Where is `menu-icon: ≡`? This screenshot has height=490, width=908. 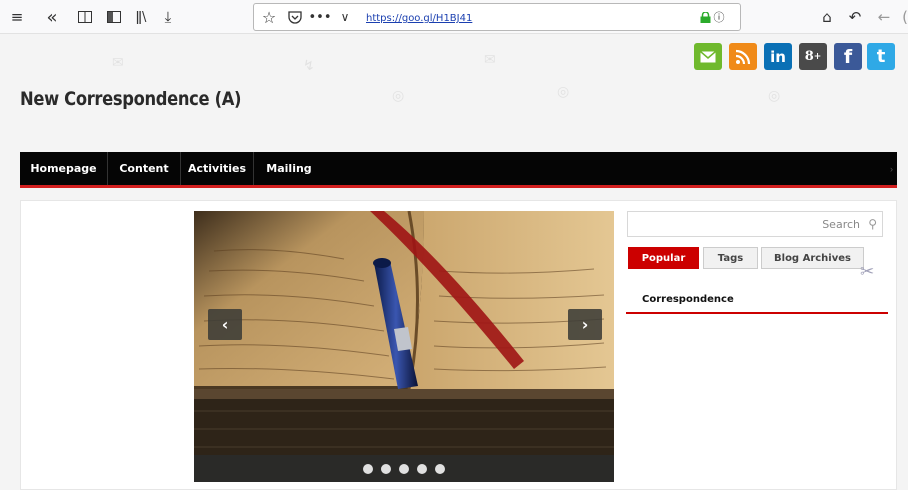 menu-icon: ≡ is located at coordinates (17, 17).